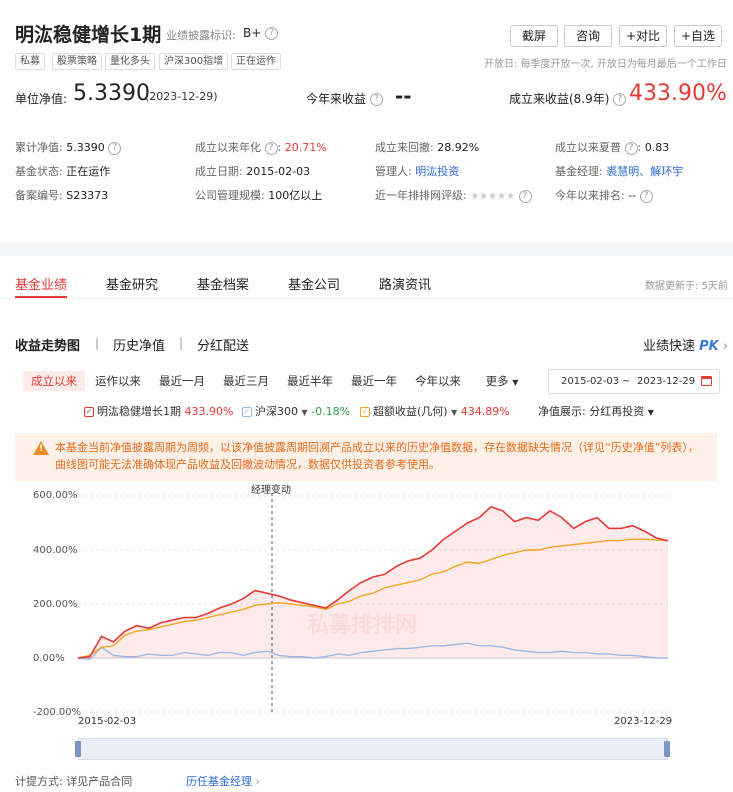 The image size is (733, 792). I want to click on range-slider-track, so click(373, 749).